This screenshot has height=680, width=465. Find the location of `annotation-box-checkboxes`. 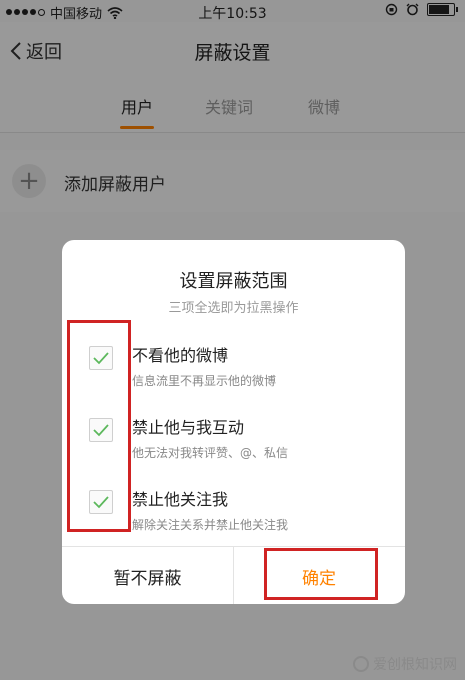

annotation-box-checkboxes is located at coordinates (99, 426).